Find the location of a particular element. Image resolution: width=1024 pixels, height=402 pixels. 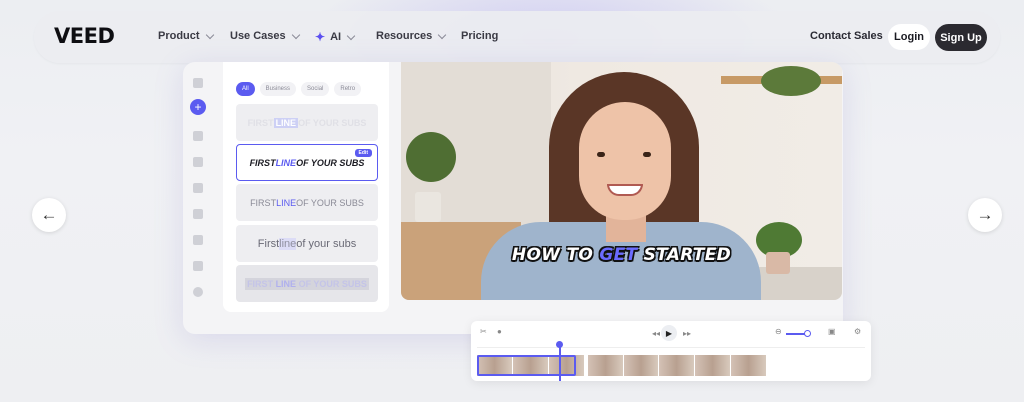

nav-ai: ✦ AI is located at coordinates (335, 37).